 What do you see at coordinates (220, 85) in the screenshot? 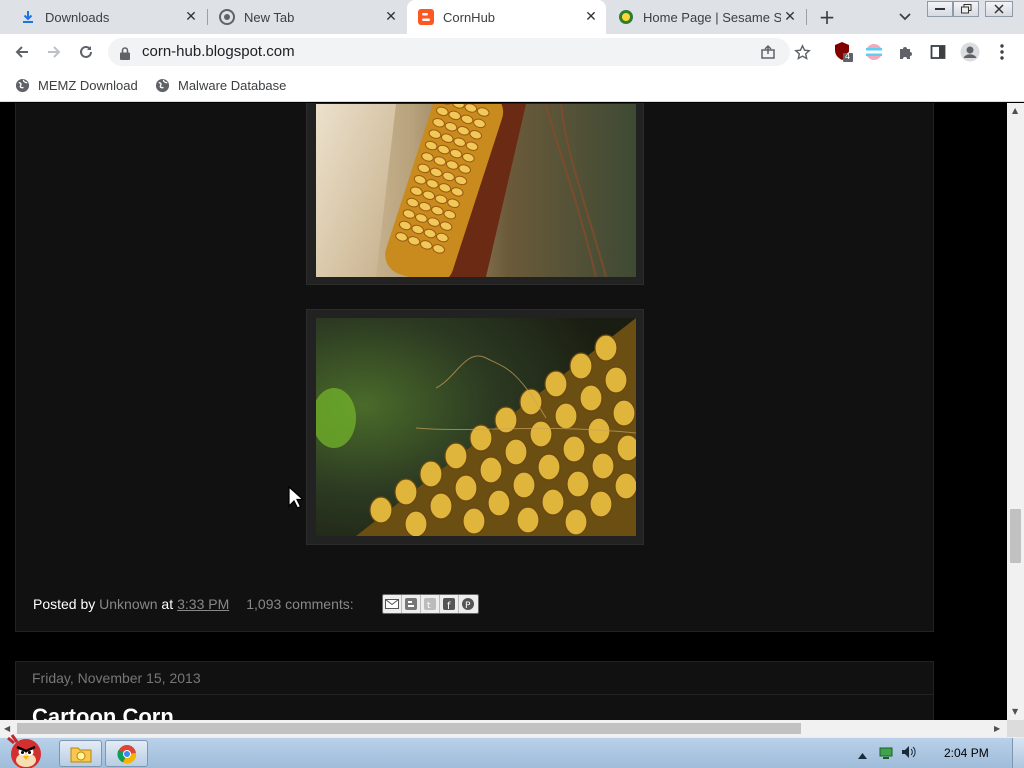
I see `bookmark-malware-database: Malware Database` at bounding box center [220, 85].